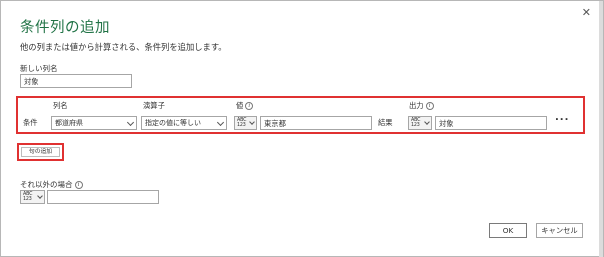 Image resolution: width=604 pixels, height=257 pixels. I want to click on value-header: 値i, so click(245, 106).